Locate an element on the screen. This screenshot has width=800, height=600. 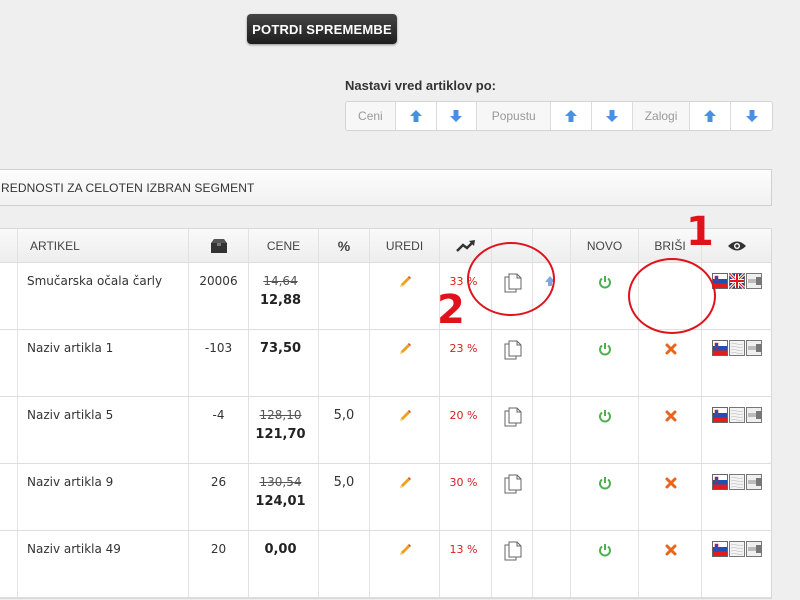
new-price: 121,70 is located at coordinates (280, 434).